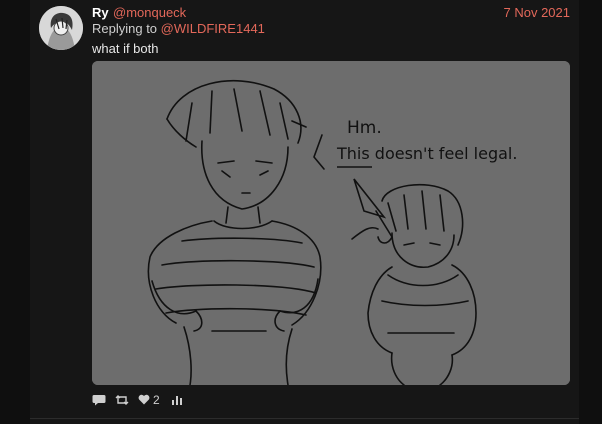 The image size is (602, 424). I want to click on replying-prefix: Replying to, so click(125, 28).